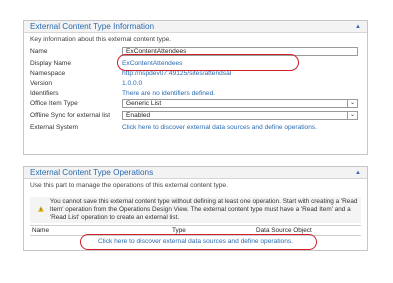  What do you see at coordinates (144, 103) in the screenshot?
I see `office-item-type-value: Generic List` at bounding box center [144, 103].